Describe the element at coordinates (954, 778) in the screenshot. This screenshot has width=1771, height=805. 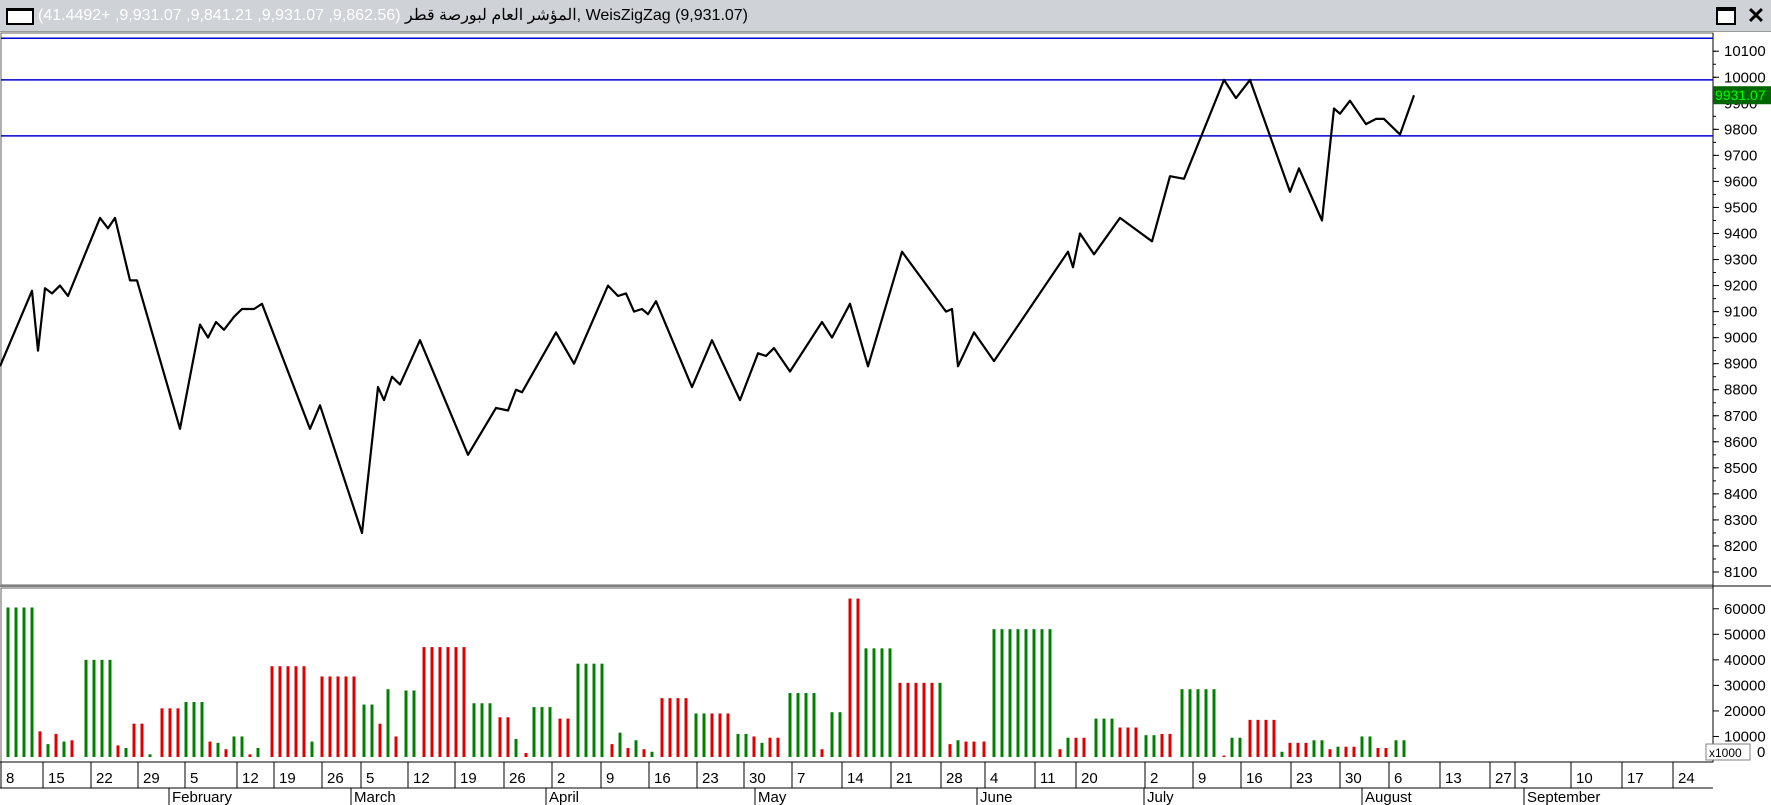
I see `day-label: 28` at that location.